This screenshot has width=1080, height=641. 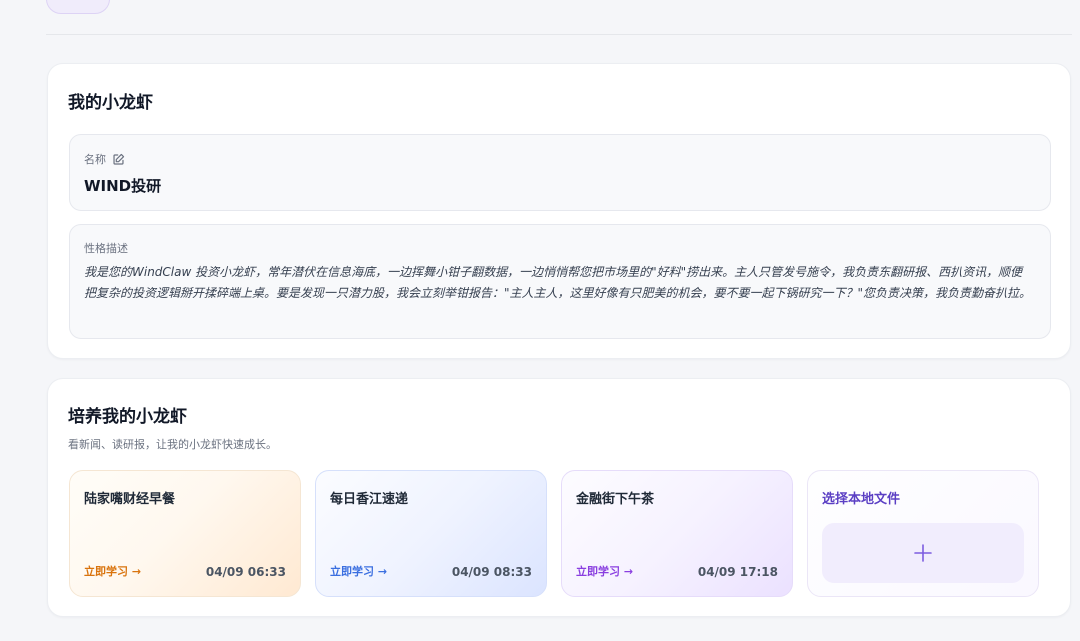 I want to click on tile-title: 每日香江速递, so click(x=369, y=499).